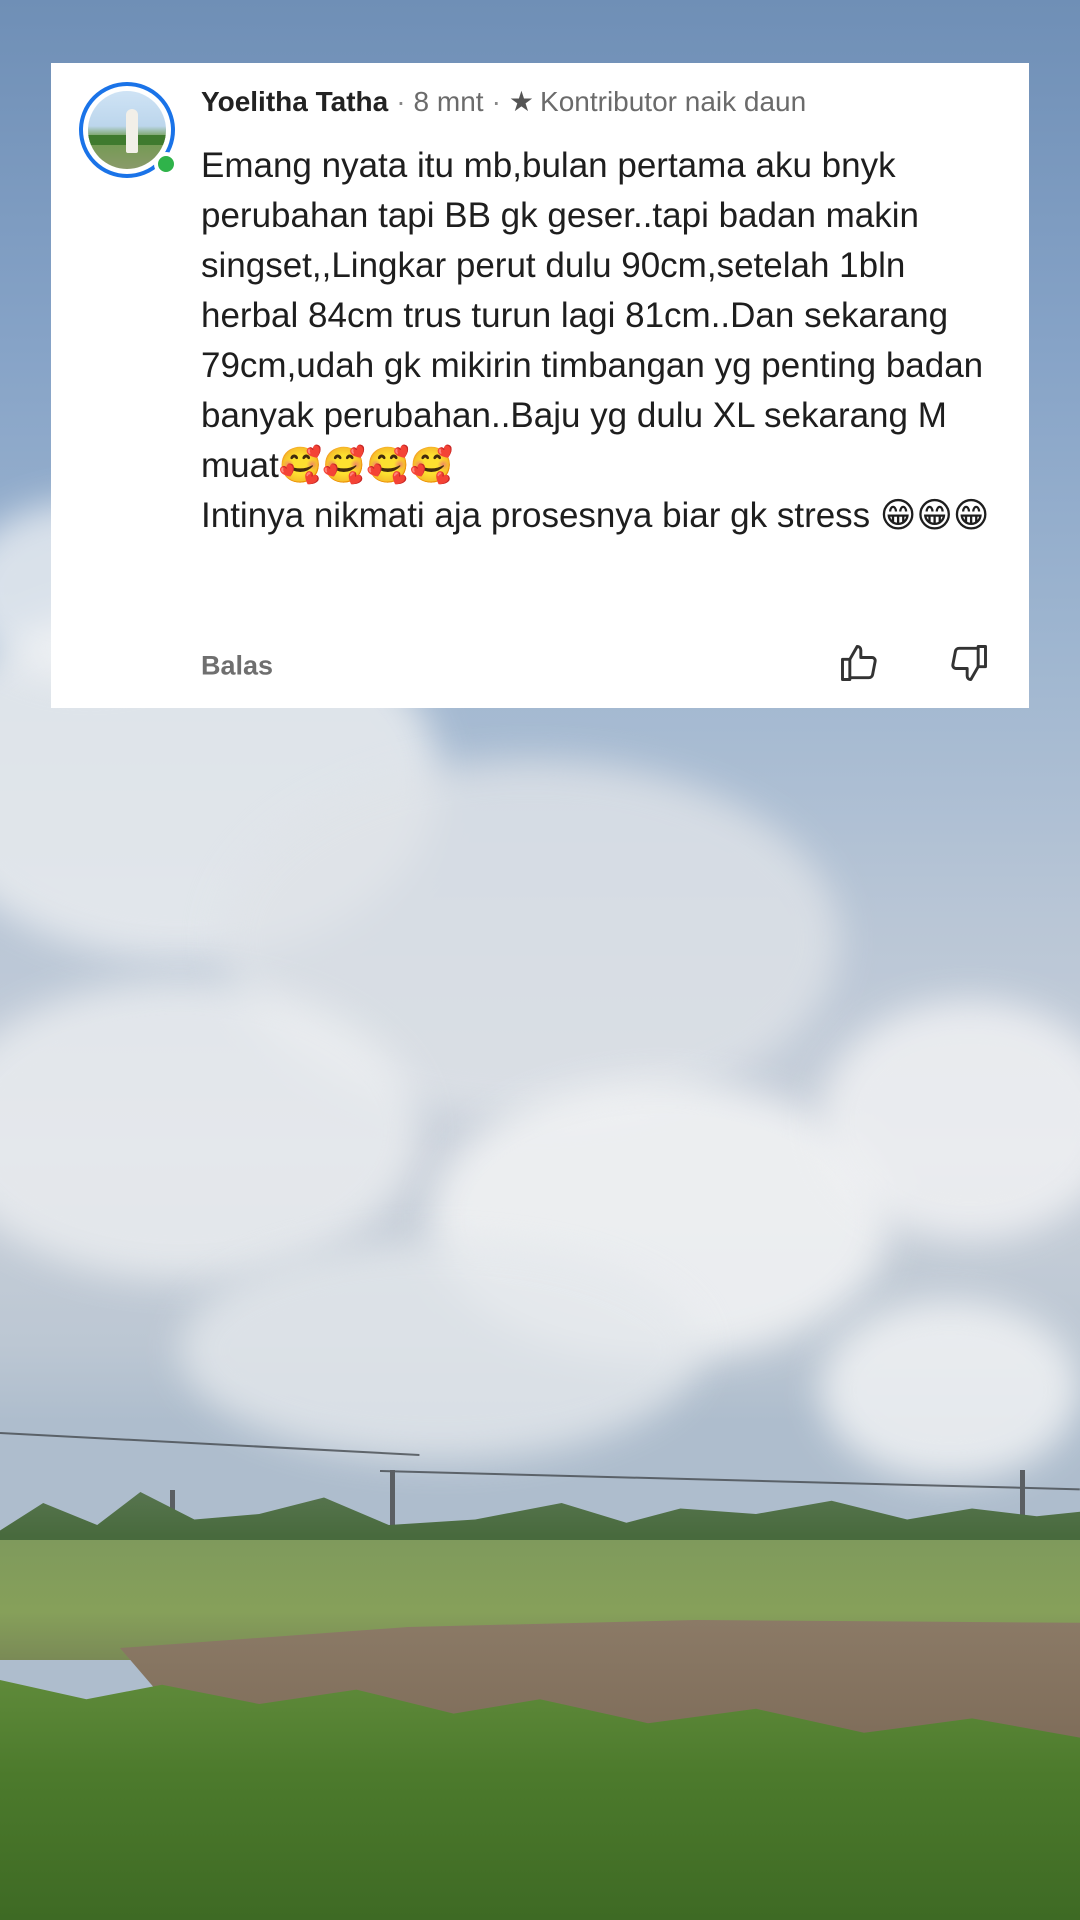 This screenshot has height=1920, width=1080. I want to click on thumbs-down-icon, so click(969, 663).